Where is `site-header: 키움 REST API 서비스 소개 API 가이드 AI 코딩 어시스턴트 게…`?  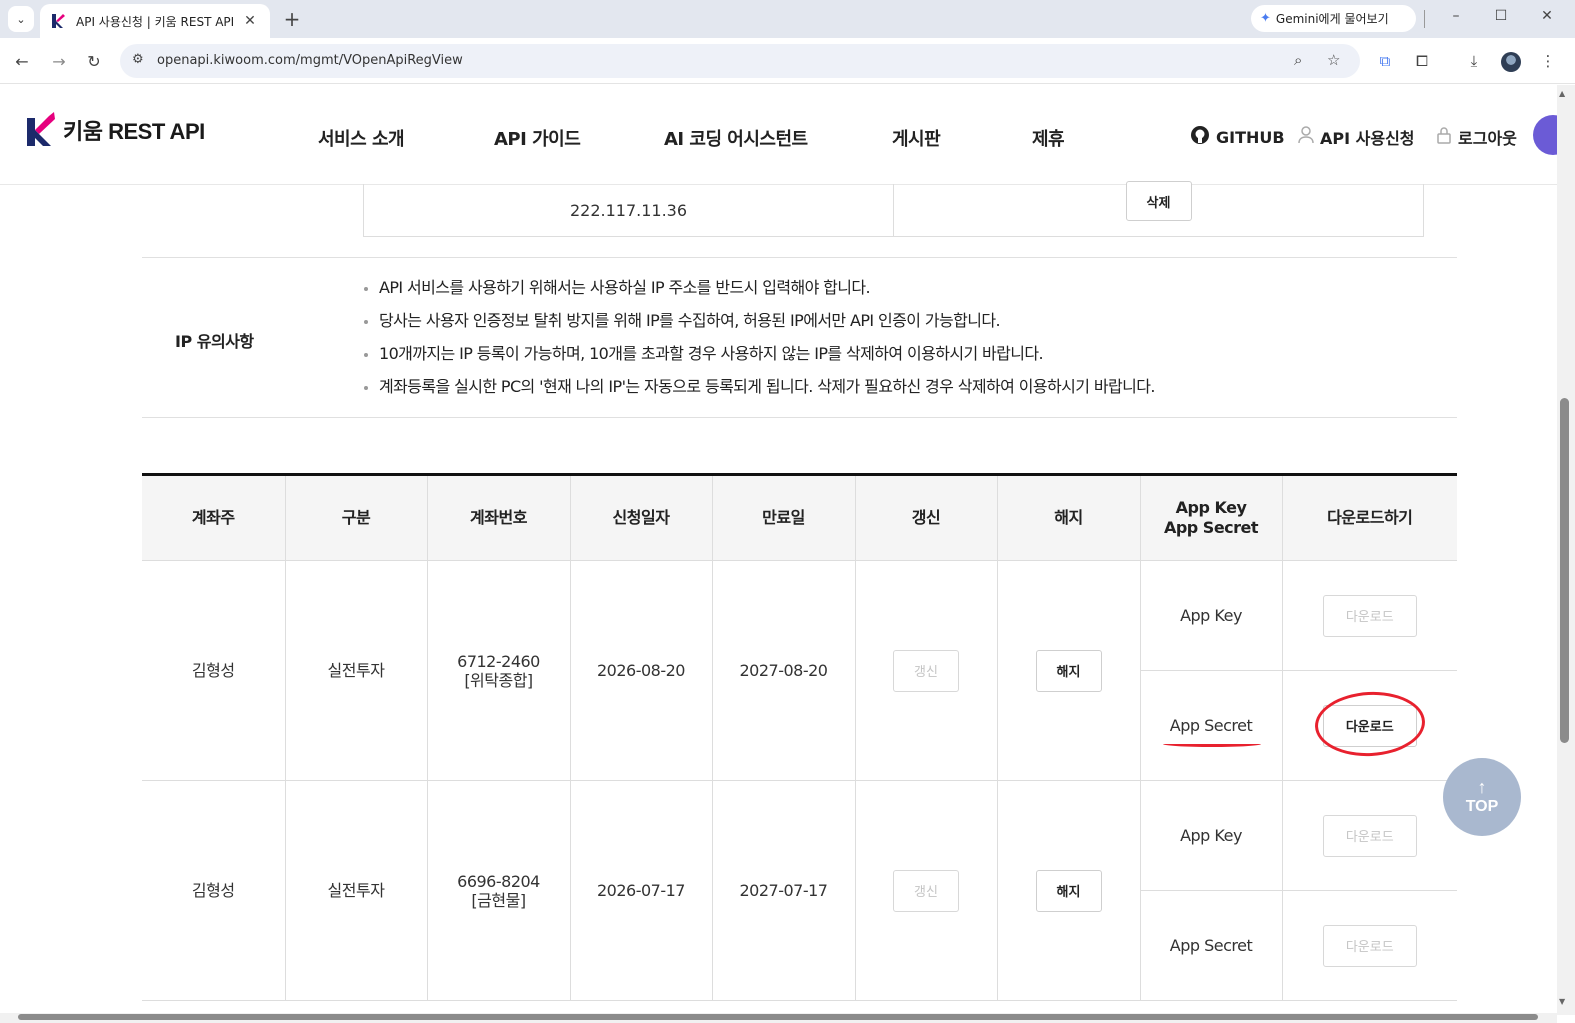 site-header: 키움 REST API 서비스 소개 API 가이드 AI 코딩 어시스턴트 게… is located at coordinates (786, 135).